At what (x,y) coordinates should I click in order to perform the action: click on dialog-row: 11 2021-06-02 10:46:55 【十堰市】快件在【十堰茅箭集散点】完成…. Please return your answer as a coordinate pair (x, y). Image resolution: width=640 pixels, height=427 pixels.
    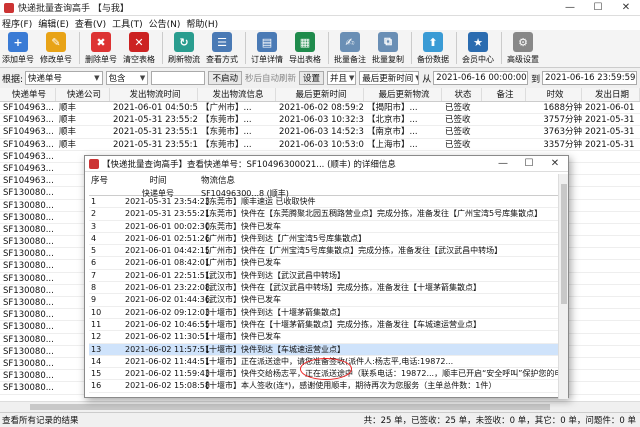
    Looking at the image, I should click on (326, 325).